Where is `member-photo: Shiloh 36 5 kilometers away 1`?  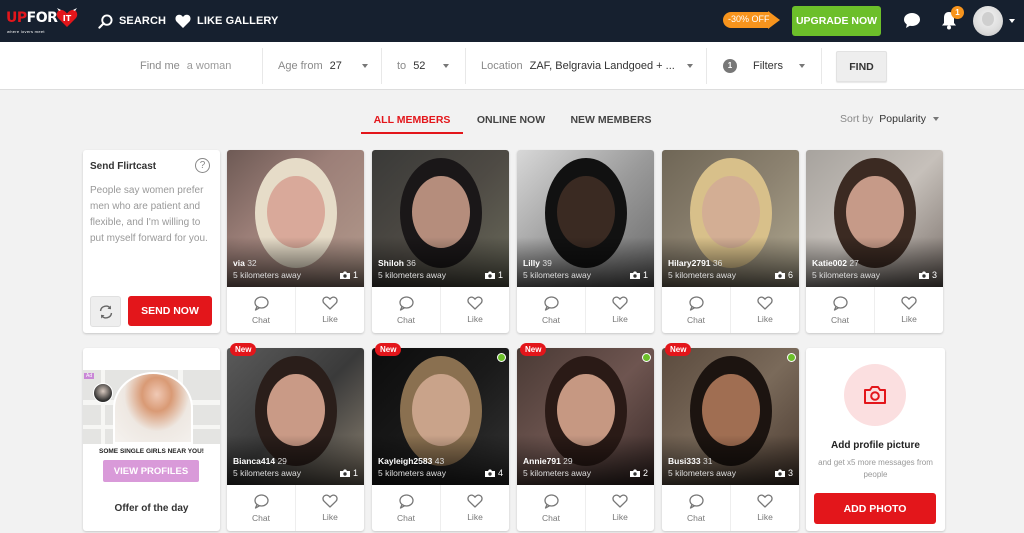
member-photo: Shiloh 36 5 kilometers away 1 is located at coordinates (440, 218).